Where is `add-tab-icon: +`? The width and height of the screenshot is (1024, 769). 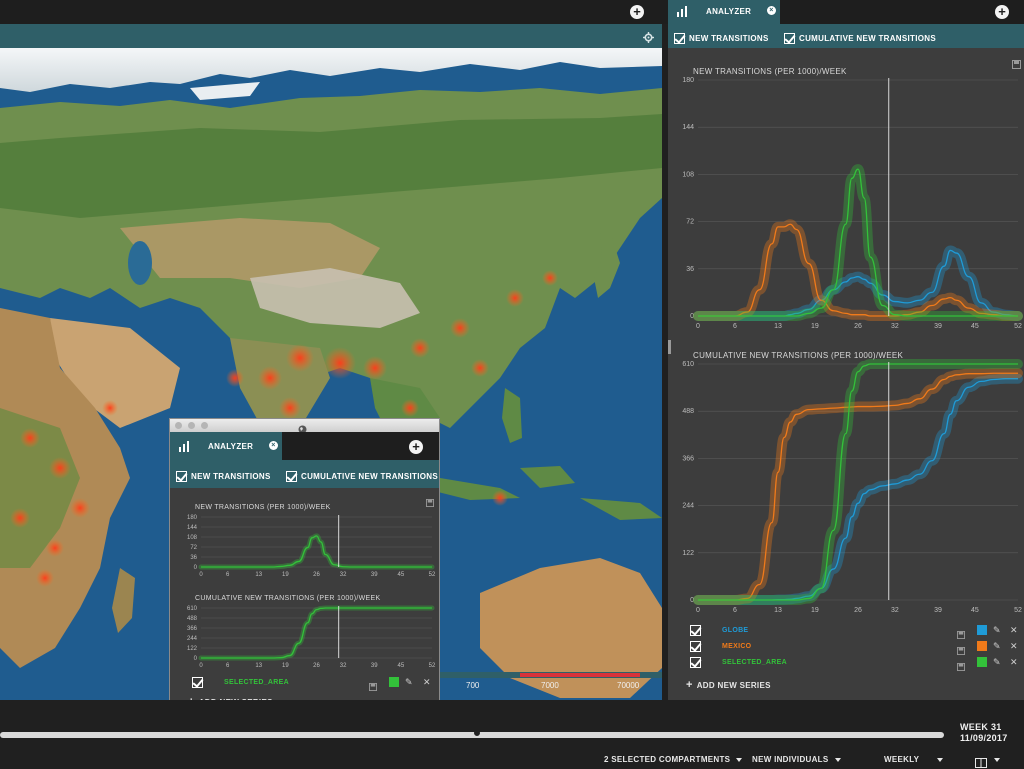
add-tab-icon: + is located at coordinates (1002, 12).